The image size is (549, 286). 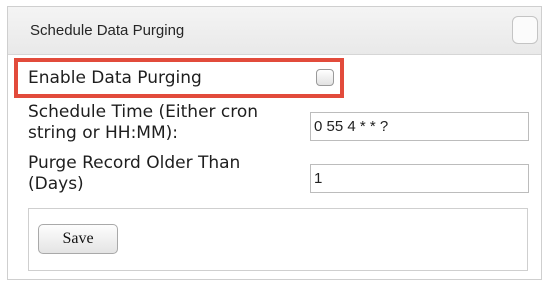 What do you see at coordinates (107, 30) in the screenshot?
I see `panel-title: Schedule Data Purging` at bounding box center [107, 30].